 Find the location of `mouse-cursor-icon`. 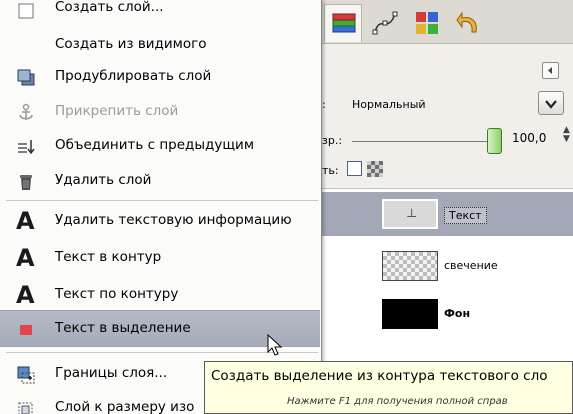

mouse-cursor-icon is located at coordinates (275, 345).